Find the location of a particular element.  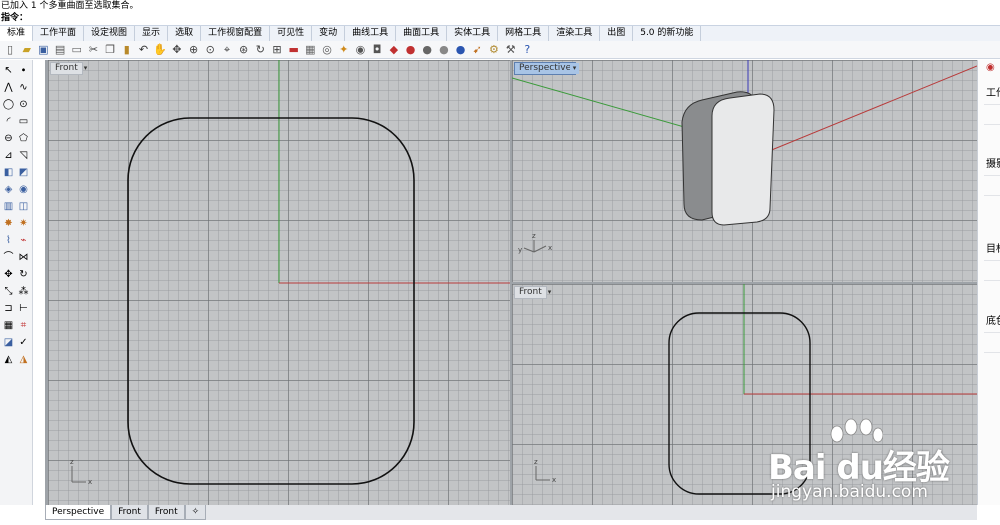

shaded-sphere-icon: ● is located at coordinates (444, 50).